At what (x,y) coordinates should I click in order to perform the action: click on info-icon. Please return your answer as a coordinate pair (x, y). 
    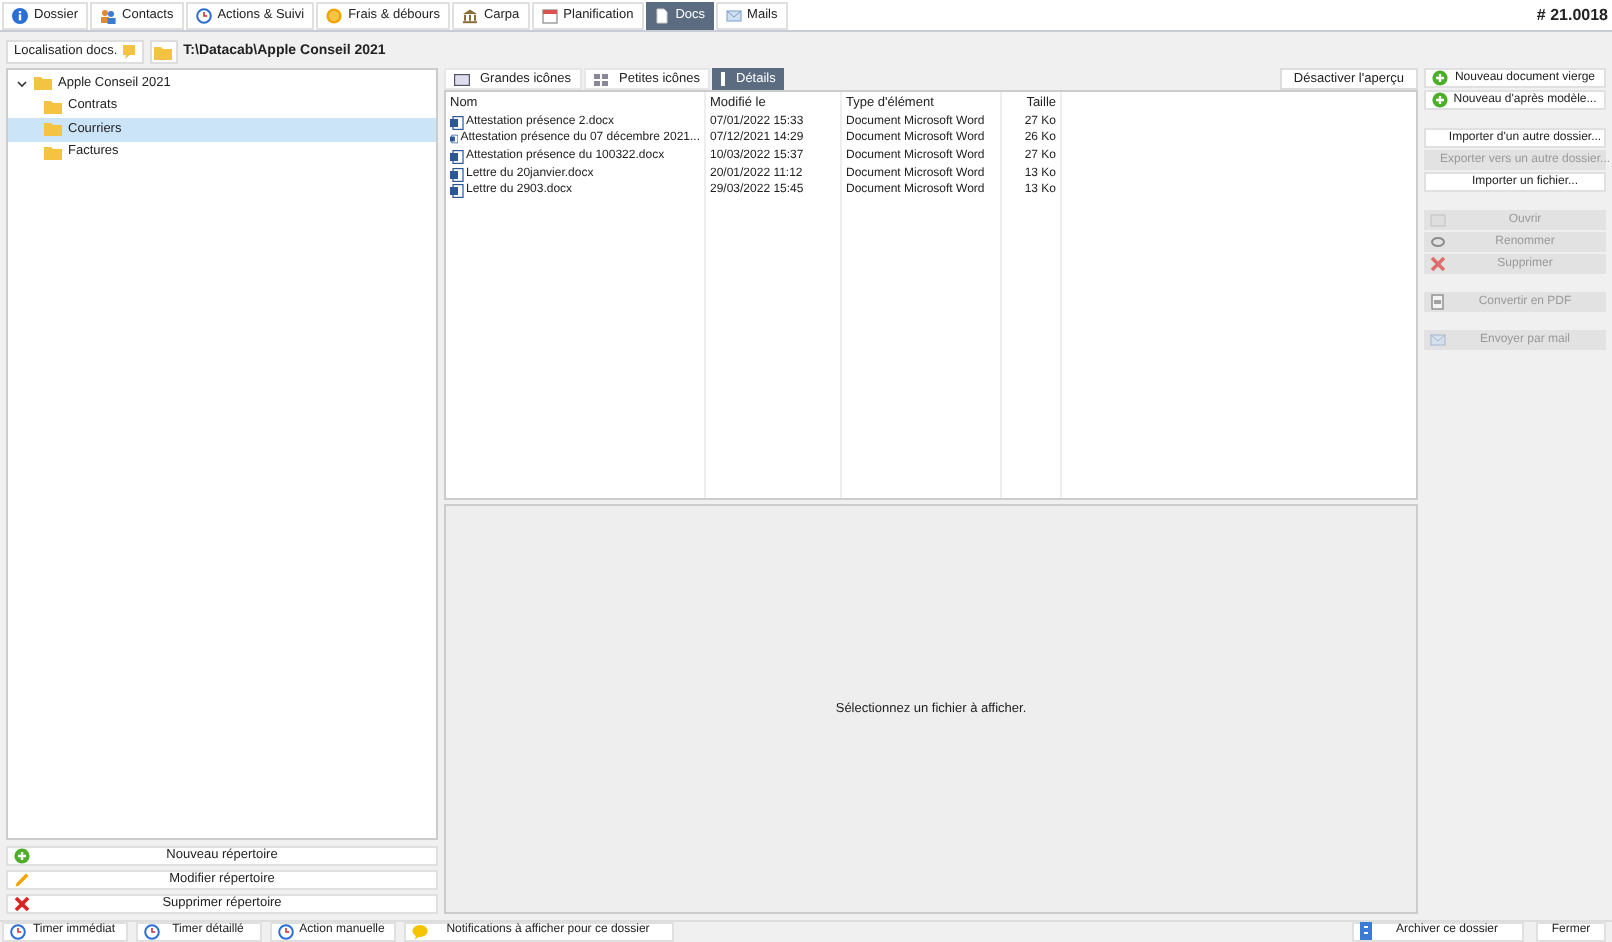
    Looking at the image, I should click on (20, 15).